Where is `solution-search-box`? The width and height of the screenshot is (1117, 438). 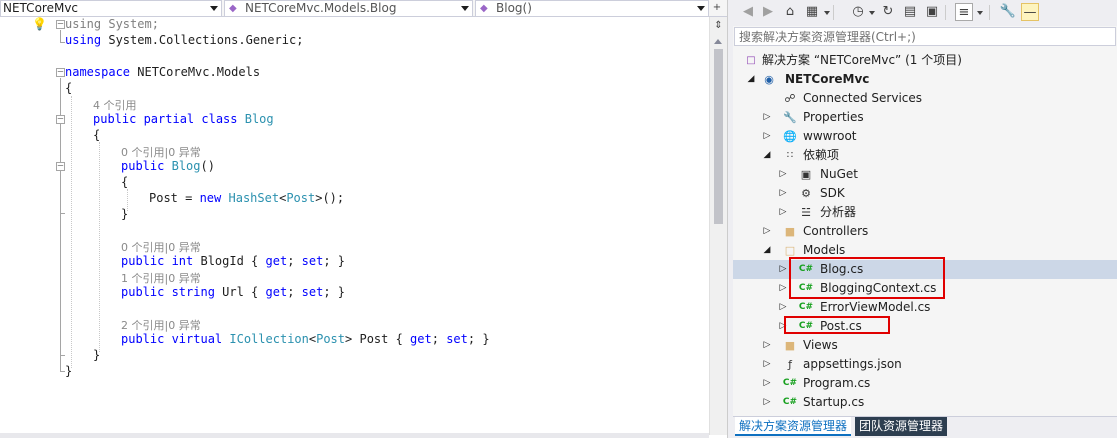 solution-search-box is located at coordinates (925, 36).